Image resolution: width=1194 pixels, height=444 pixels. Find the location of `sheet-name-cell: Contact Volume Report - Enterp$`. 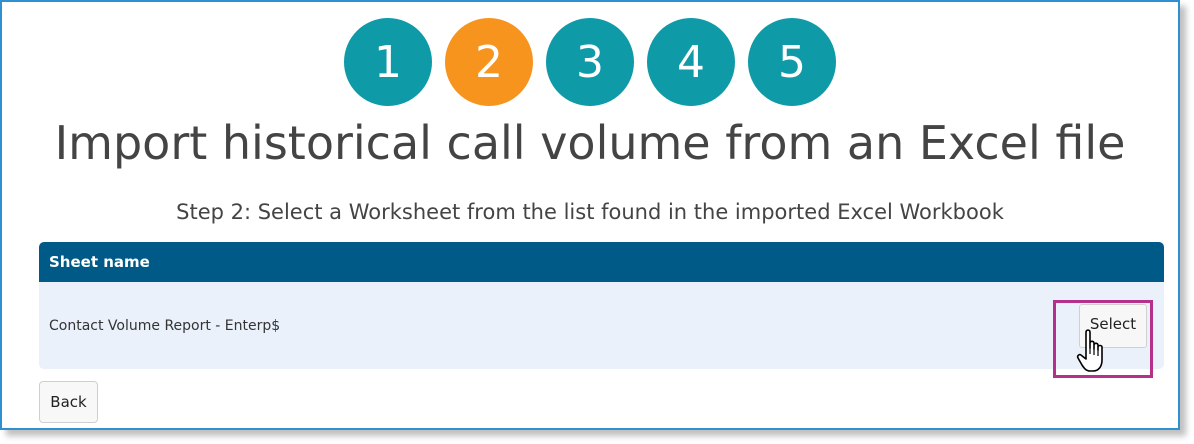

sheet-name-cell: Contact Volume Report - Enterp$ is located at coordinates (165, 325).